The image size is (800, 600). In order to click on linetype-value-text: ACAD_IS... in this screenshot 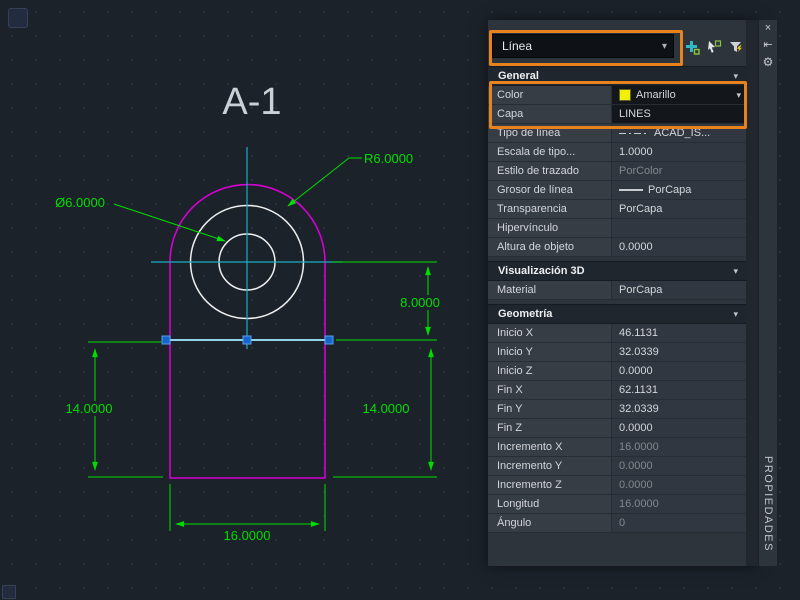, I will do `click(682, 133)`.